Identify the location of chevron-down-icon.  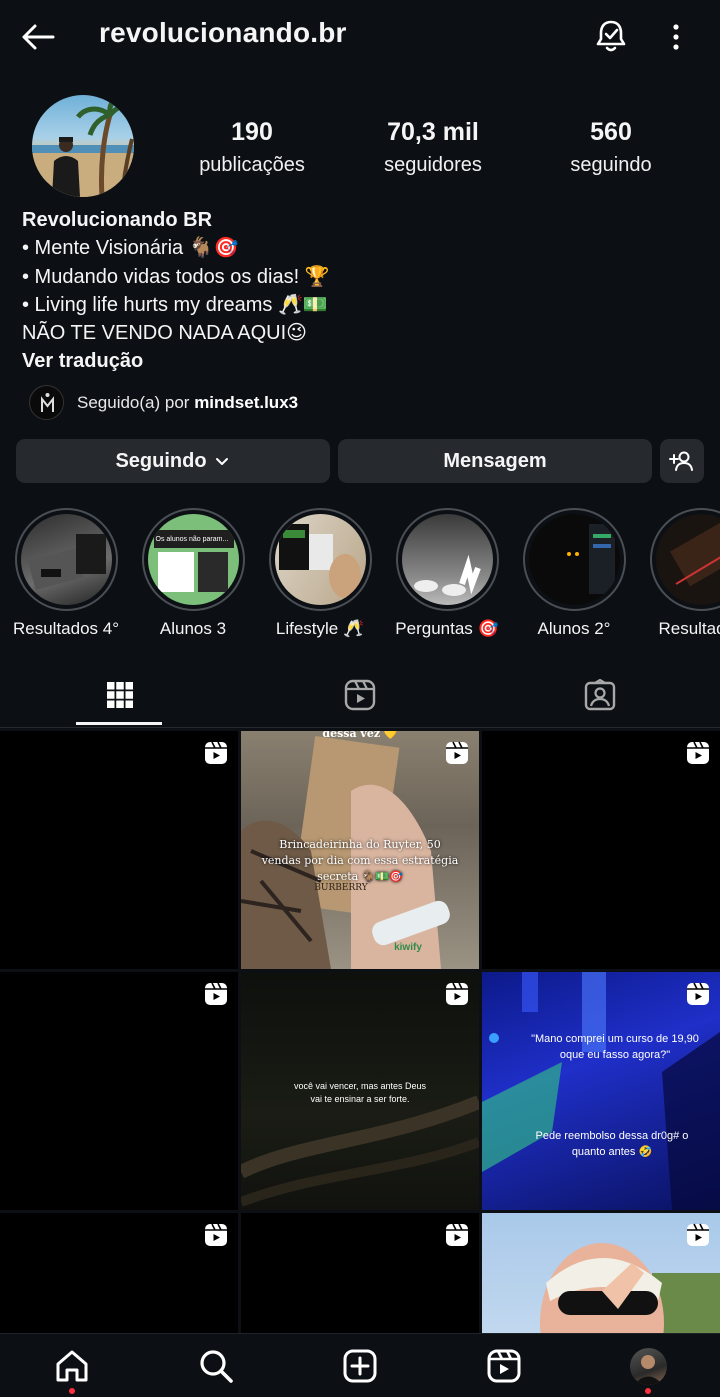
(221, 461).